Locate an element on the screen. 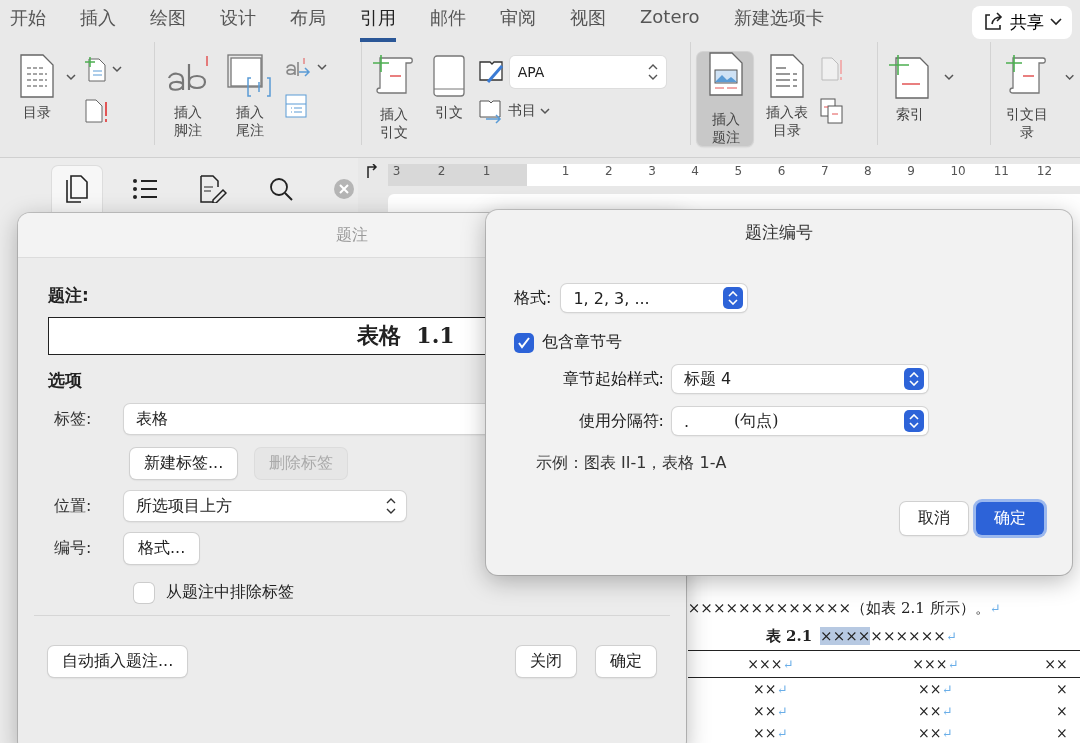 The image size is (1080, 743). toc-button: 目录 is located at coordinates (37, 101).